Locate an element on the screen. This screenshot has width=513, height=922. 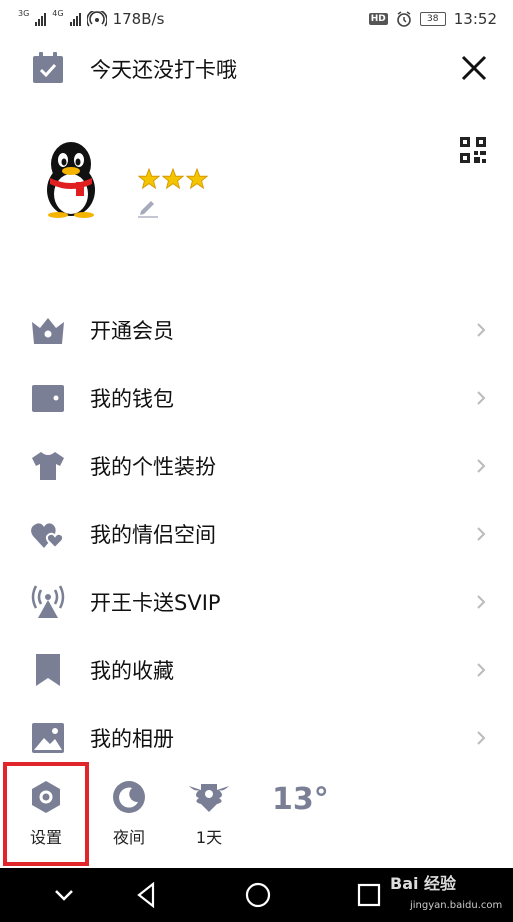
battery-icon: 38 is located at coordinates (432, 19).